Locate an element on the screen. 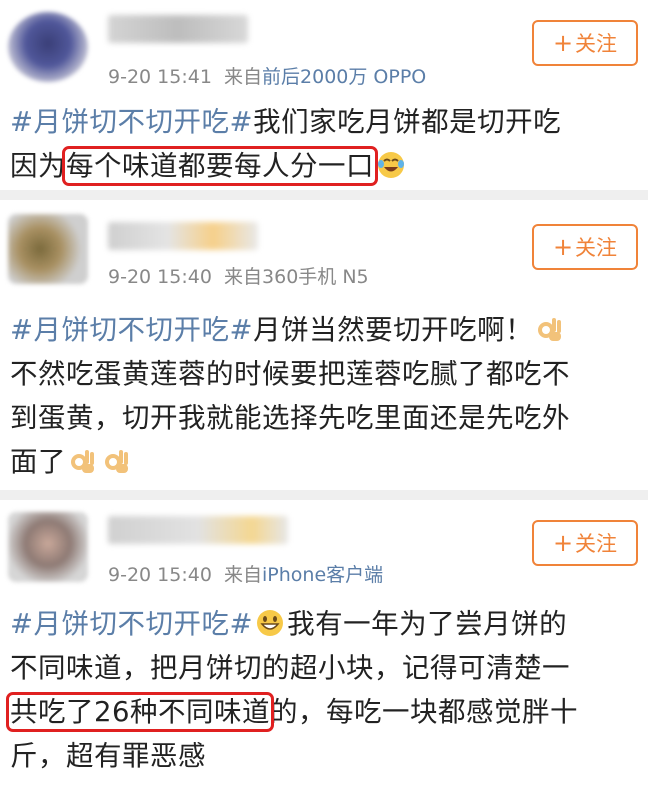 This screenshot has width=648, height=796. post-text: 我有一年为了尝月饼的 is located at coordinates (427, 624).